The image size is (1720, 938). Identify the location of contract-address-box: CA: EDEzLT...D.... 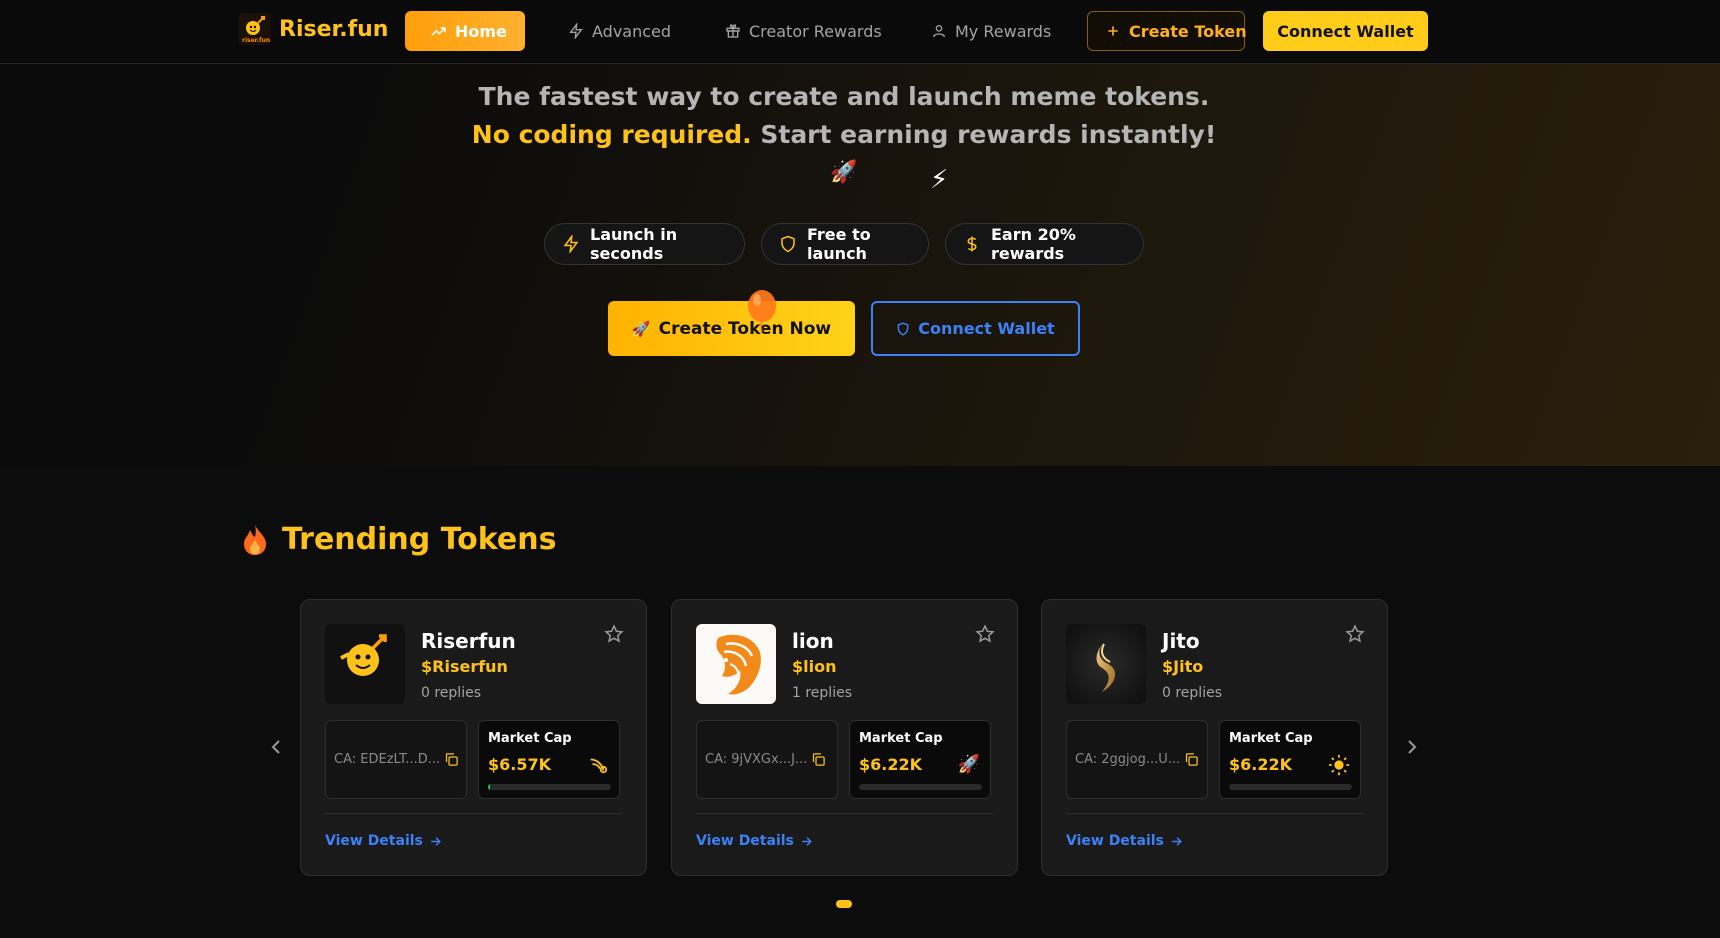
(396, 759).